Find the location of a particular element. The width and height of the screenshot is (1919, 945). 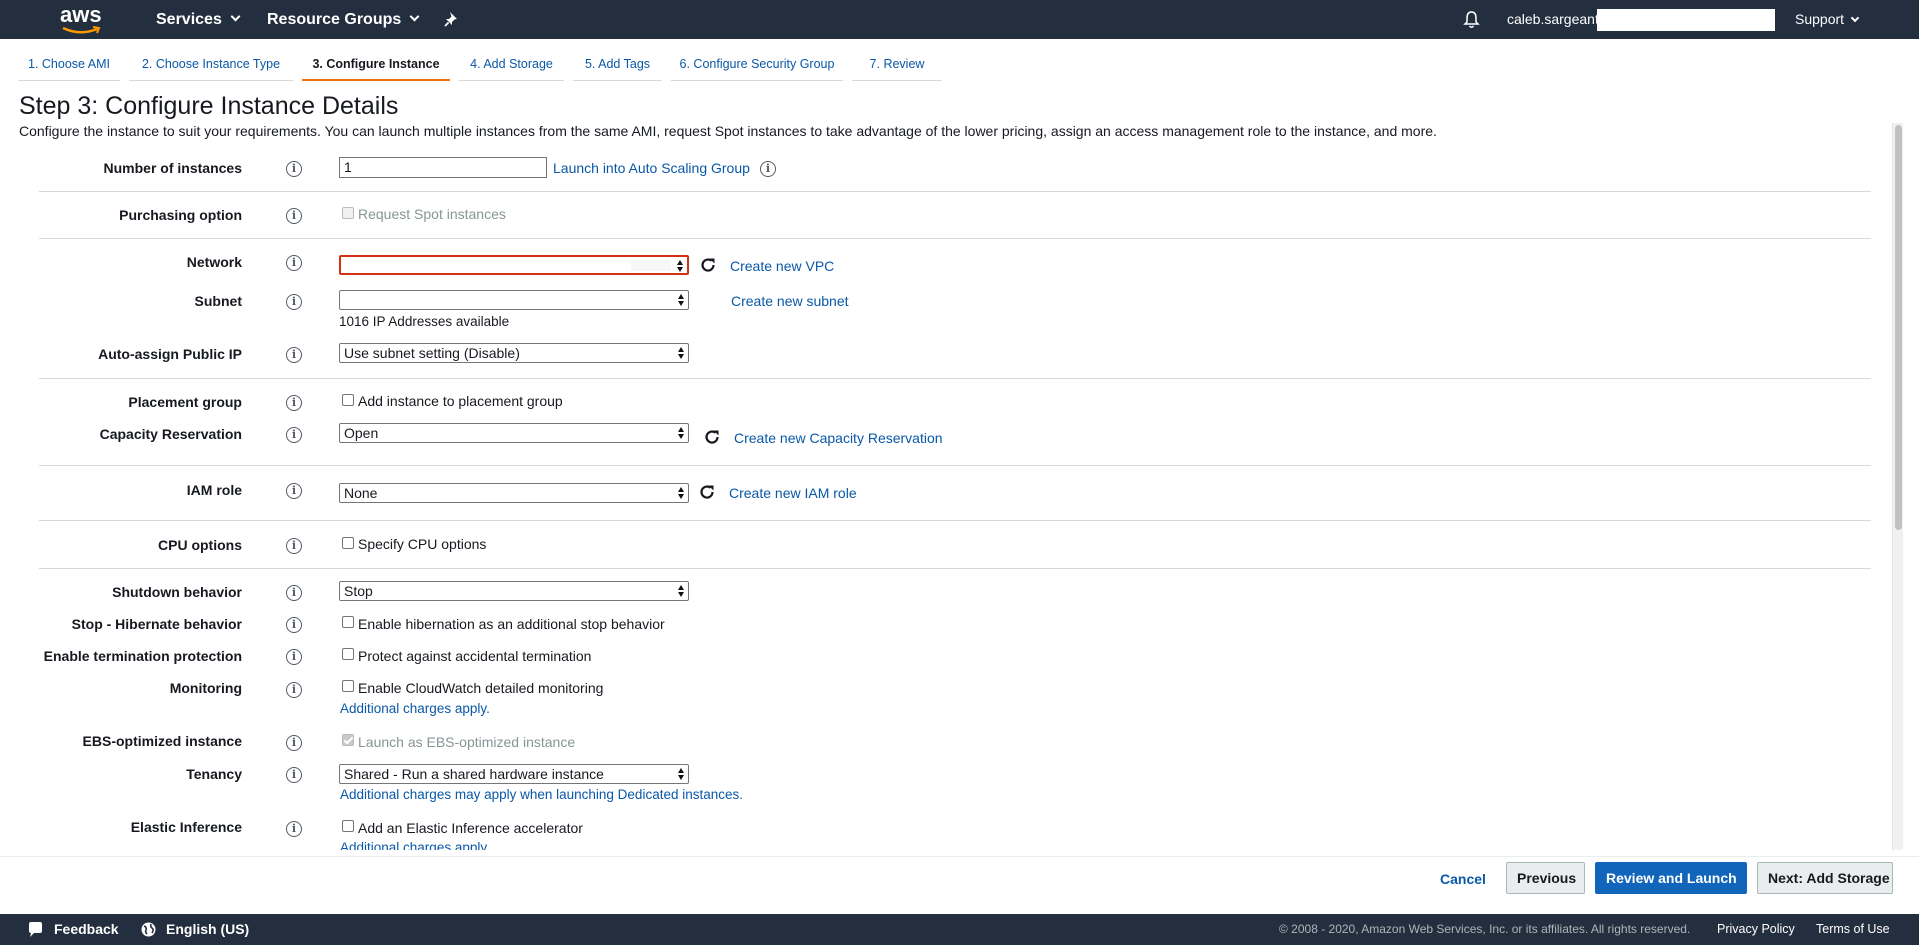

pin-icon is located at coordinates (452, 19).